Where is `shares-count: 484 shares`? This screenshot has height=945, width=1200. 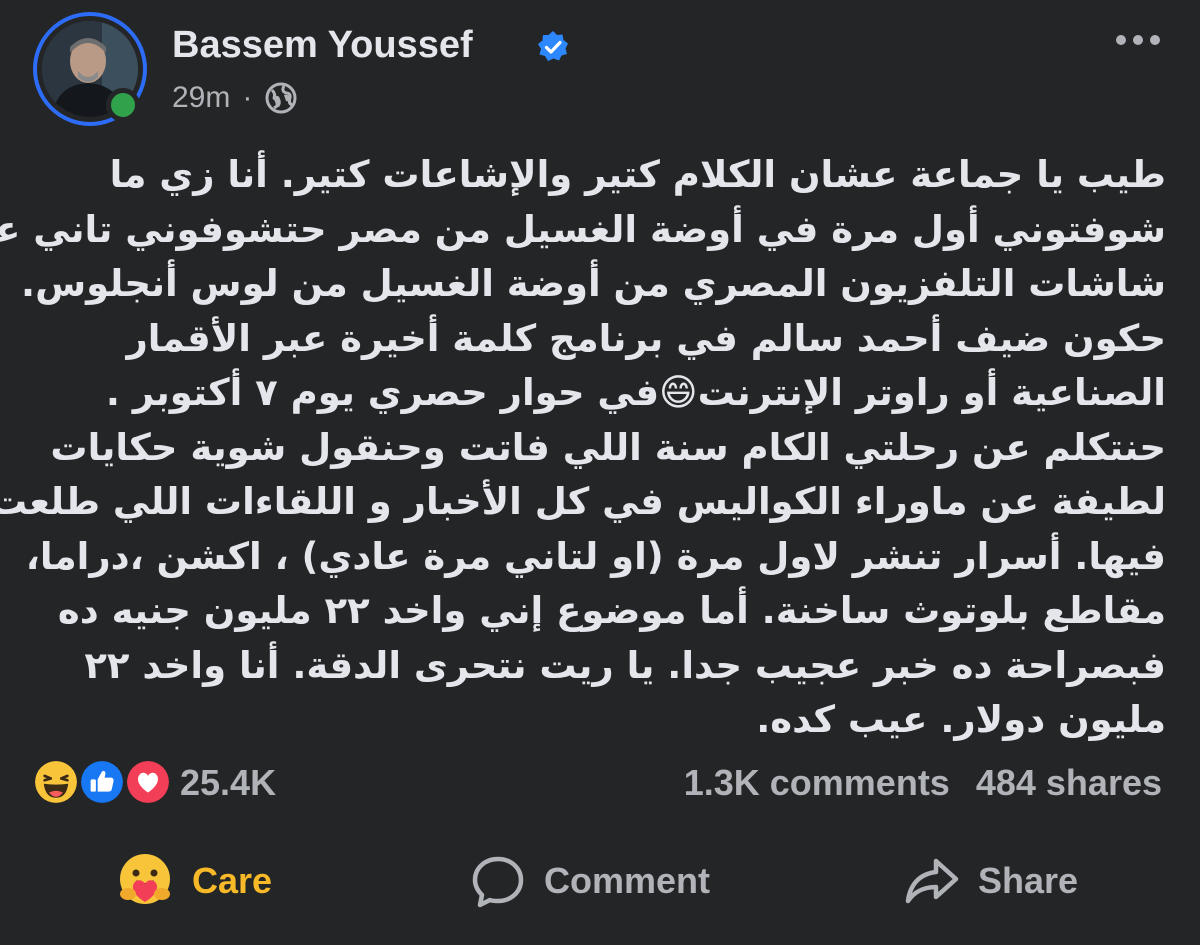
shares-count: 484 shares is located at coordinates (1069, 783).